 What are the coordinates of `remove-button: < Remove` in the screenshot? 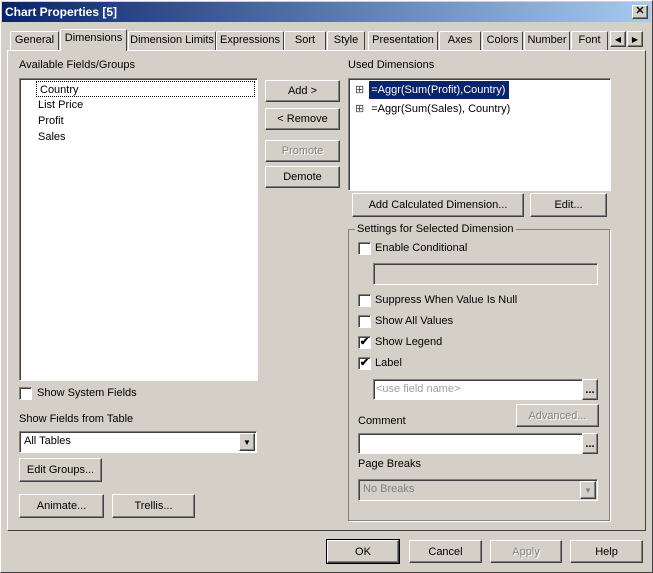 It's located at (302, 119).